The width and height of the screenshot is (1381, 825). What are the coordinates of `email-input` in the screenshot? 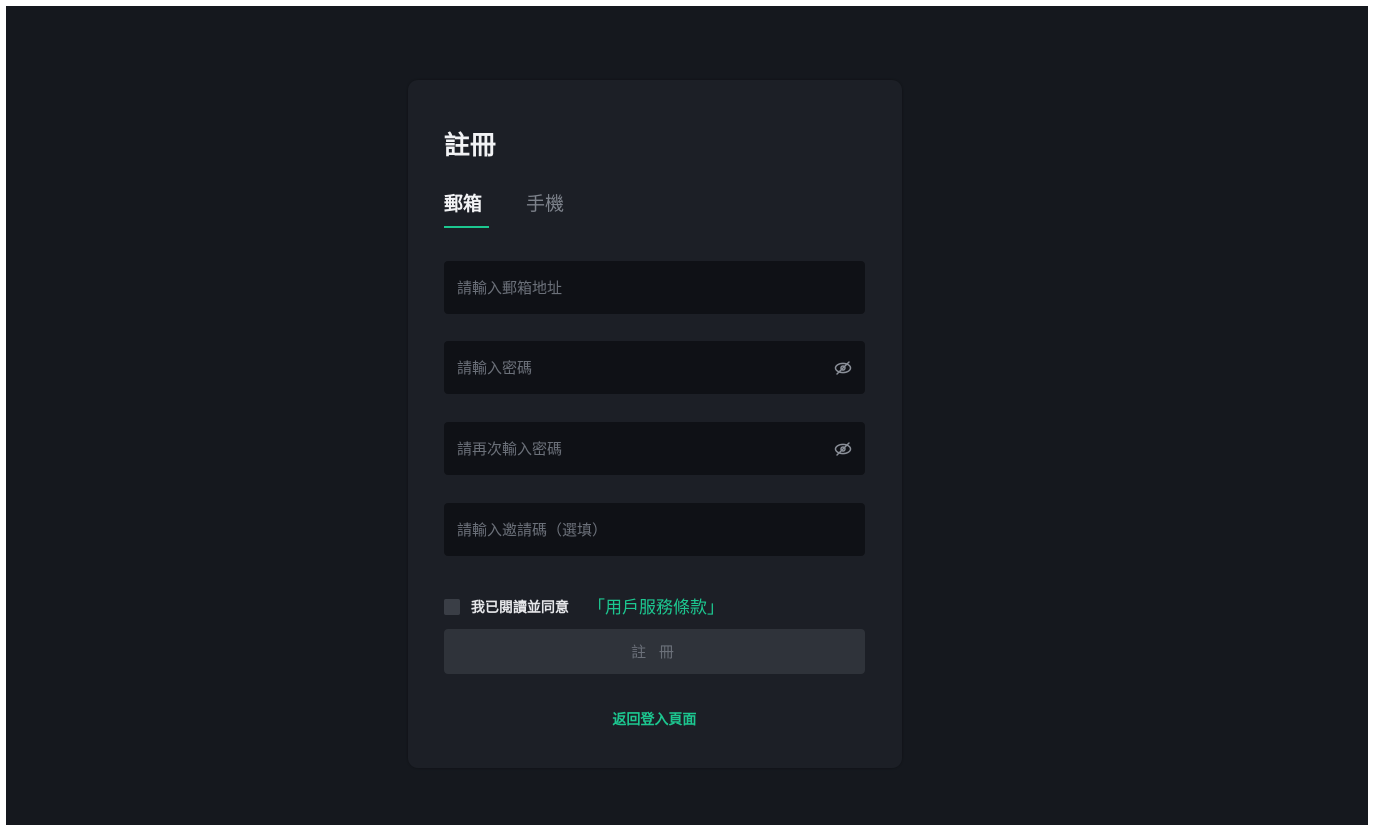 It's located at (654, 287).